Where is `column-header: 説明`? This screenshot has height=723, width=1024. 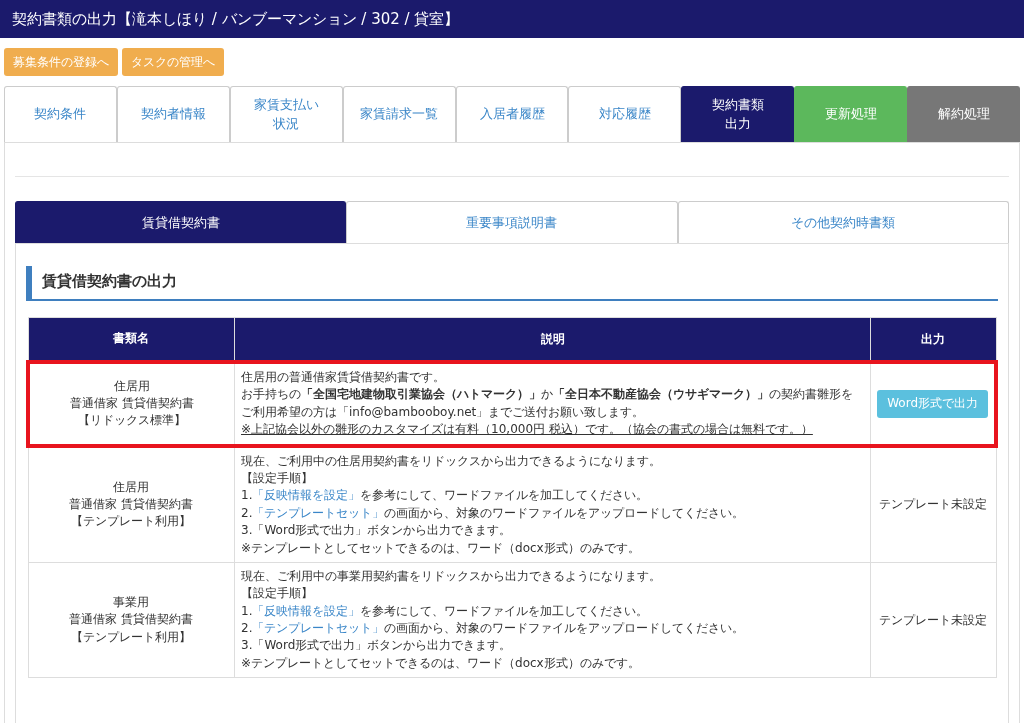
column-header: 説明 is located at coordinates (552, 339).